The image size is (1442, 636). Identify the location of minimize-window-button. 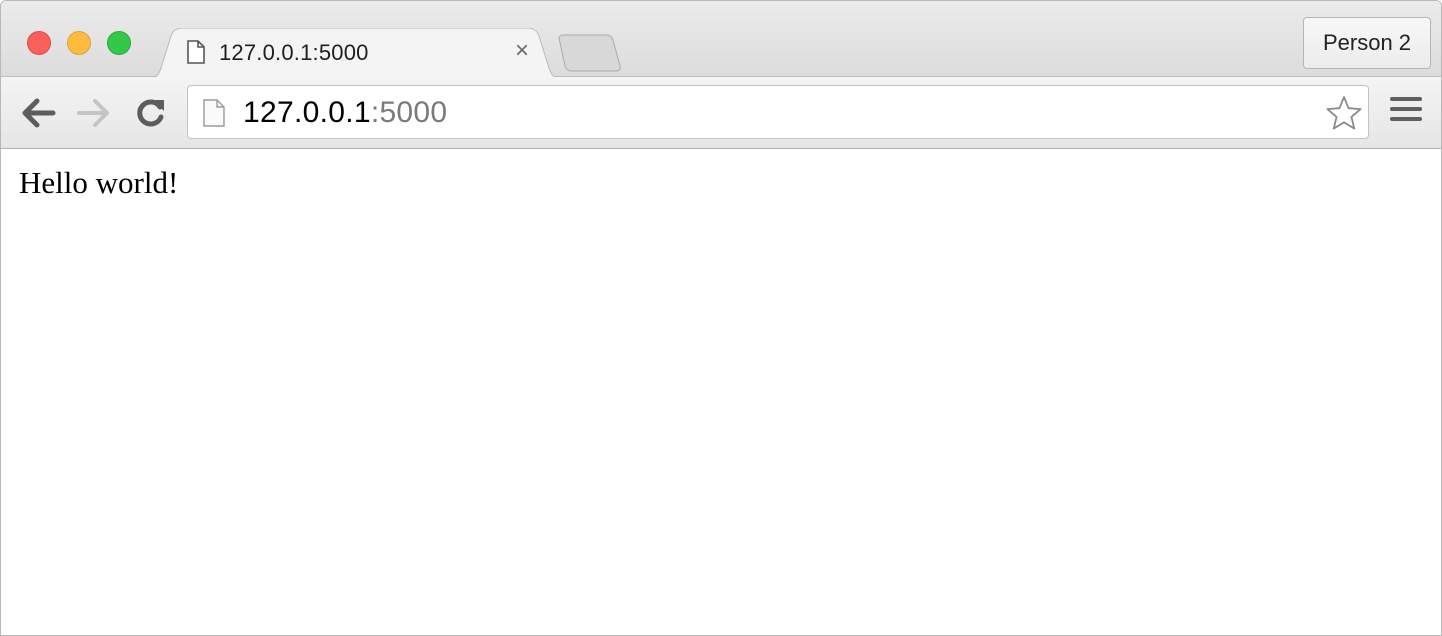
(79, 43).